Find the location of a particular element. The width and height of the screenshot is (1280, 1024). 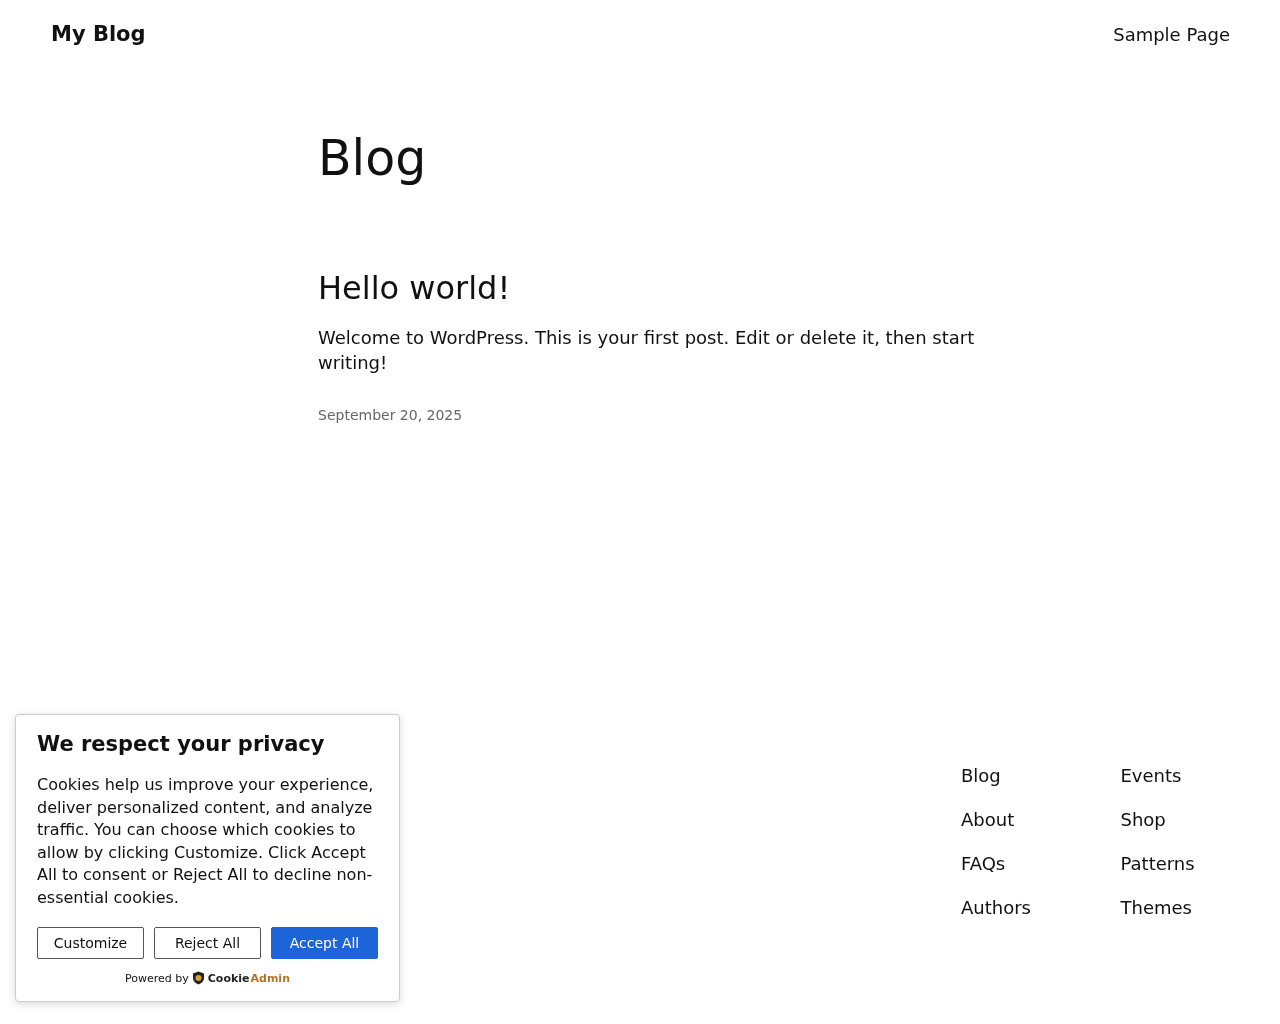

footer-link: Blog is located at coordinates (981, 775).